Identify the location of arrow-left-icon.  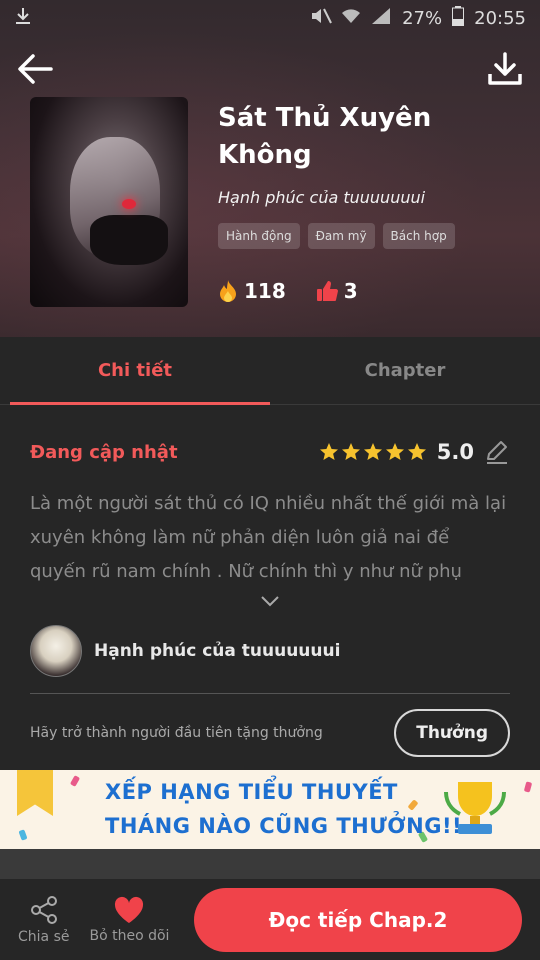
(35, 69).